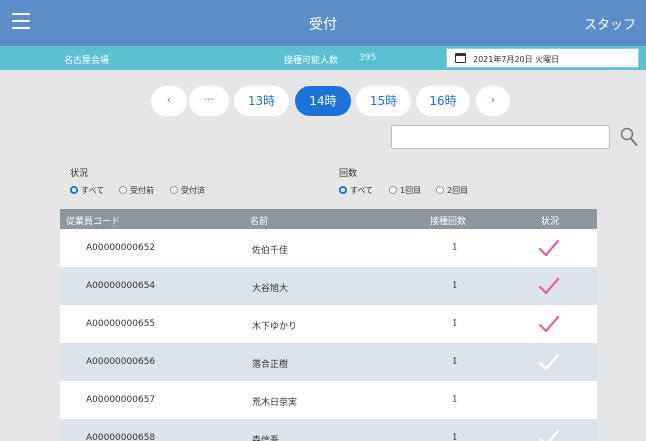  What do you see at coordinates (443, 101) in the screenshot?
I see `hour-tab-16: 16時` at bounding box center [443, 101].